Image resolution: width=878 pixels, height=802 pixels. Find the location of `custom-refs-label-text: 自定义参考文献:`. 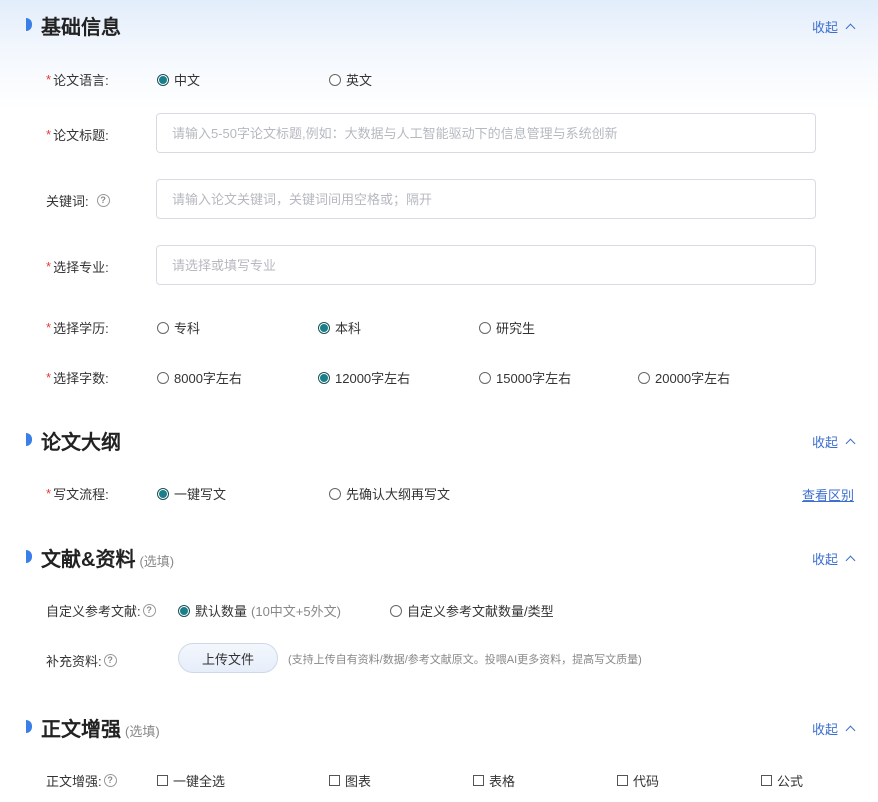

custom-refs-label-text: 自定义参考文献: is located at coordinates (93, 611).